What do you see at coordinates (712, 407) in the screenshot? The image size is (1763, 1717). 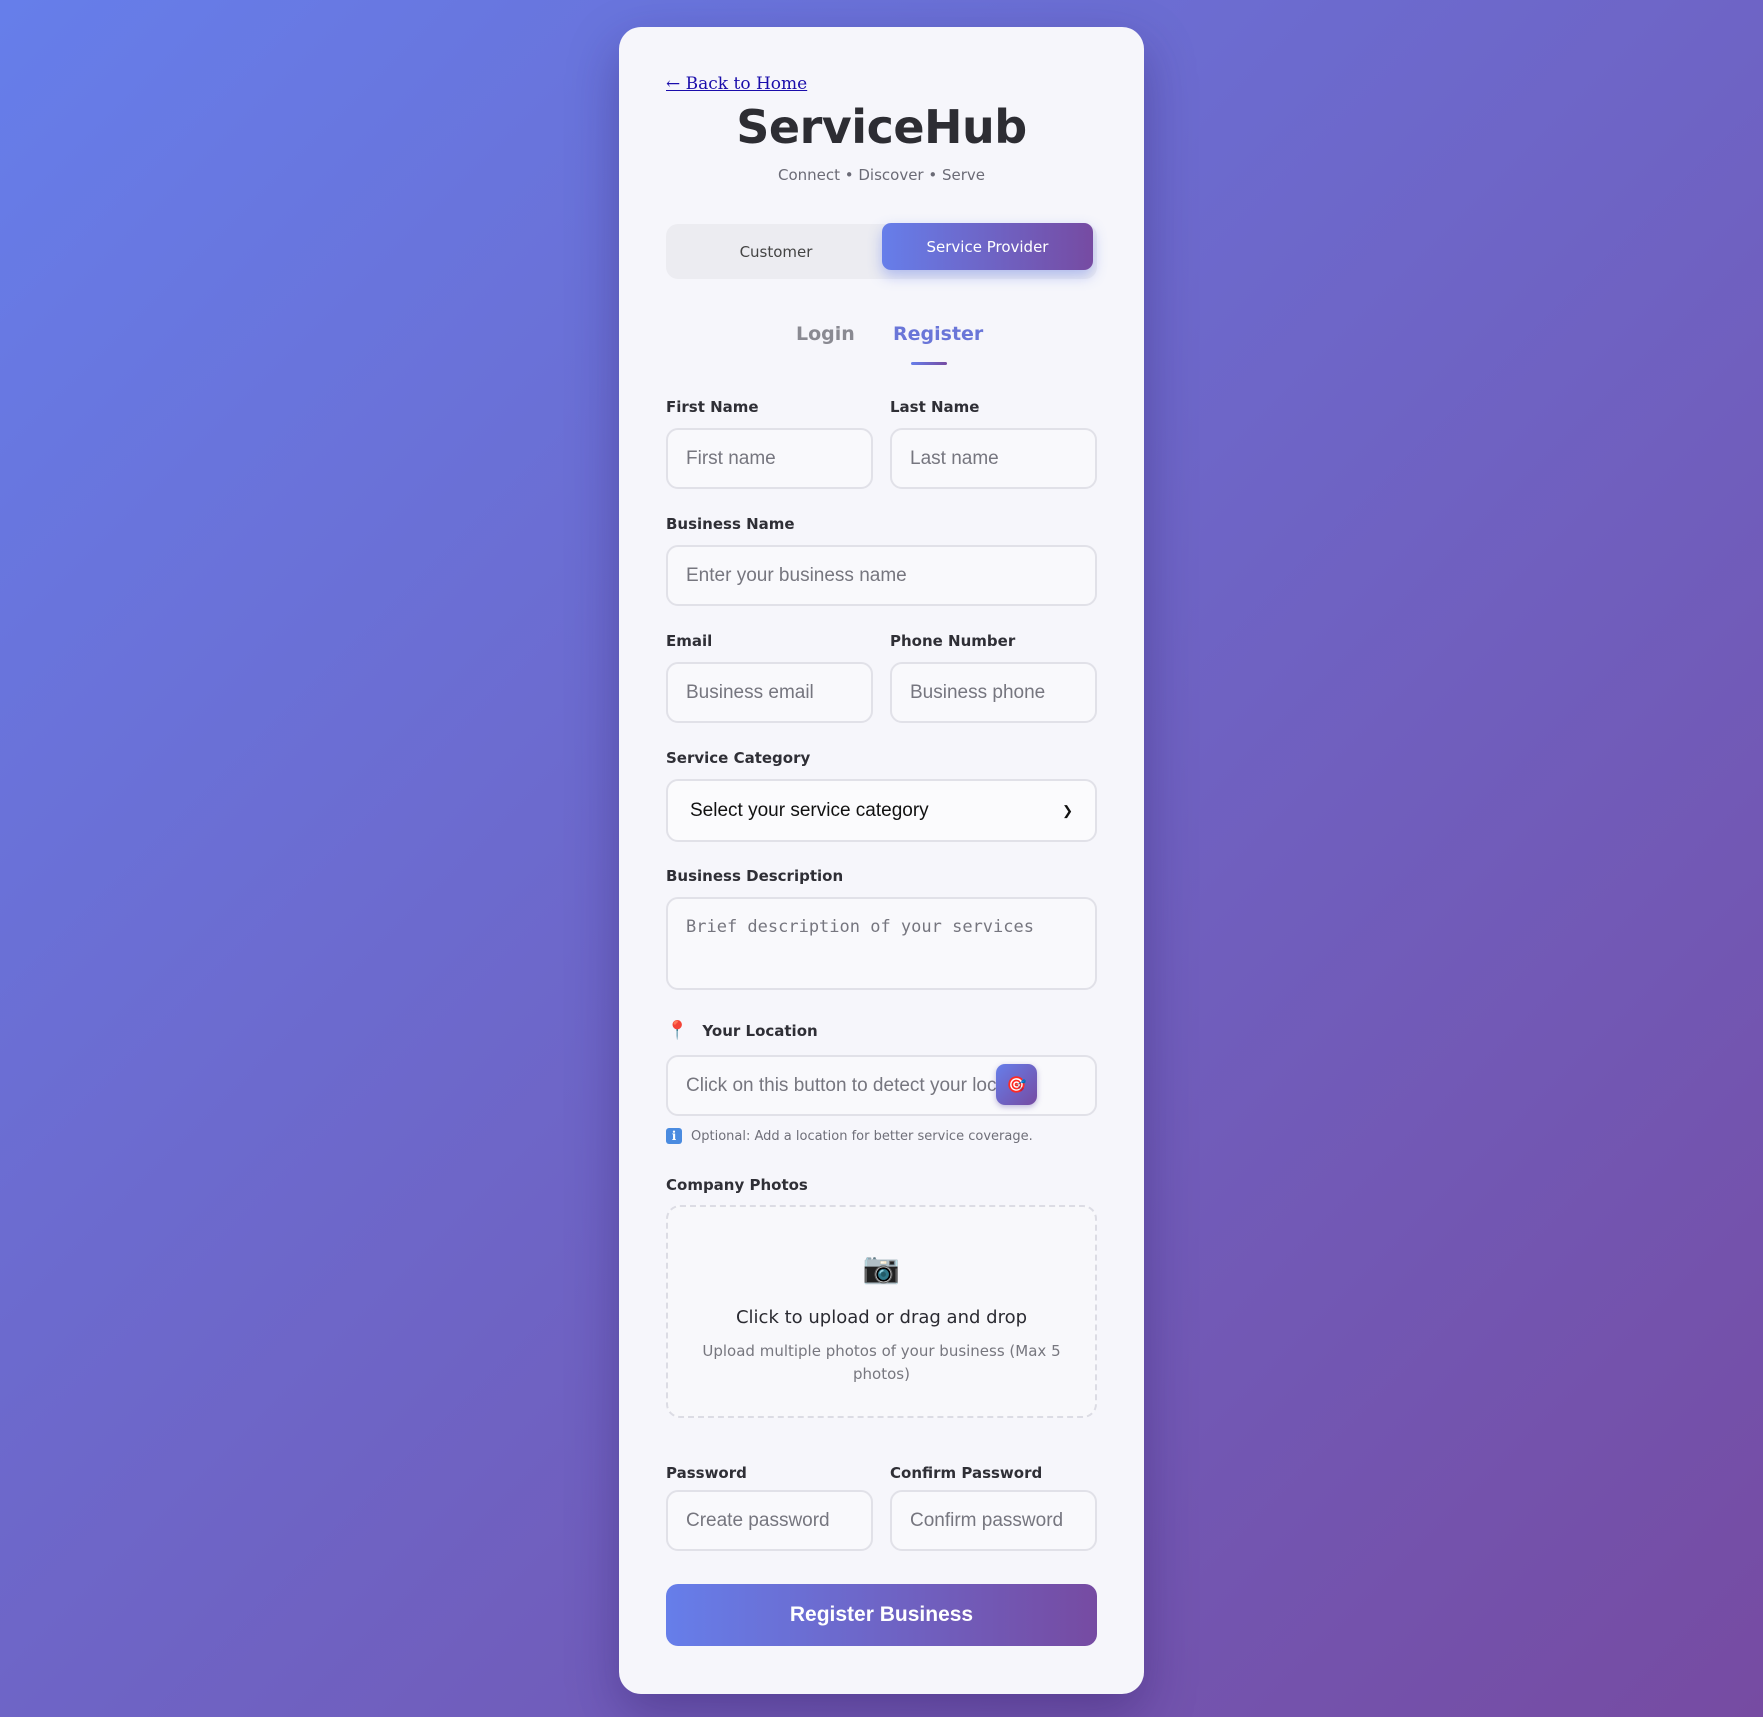 I see `first-name-label: First Name` at bounding box center [712, 407].